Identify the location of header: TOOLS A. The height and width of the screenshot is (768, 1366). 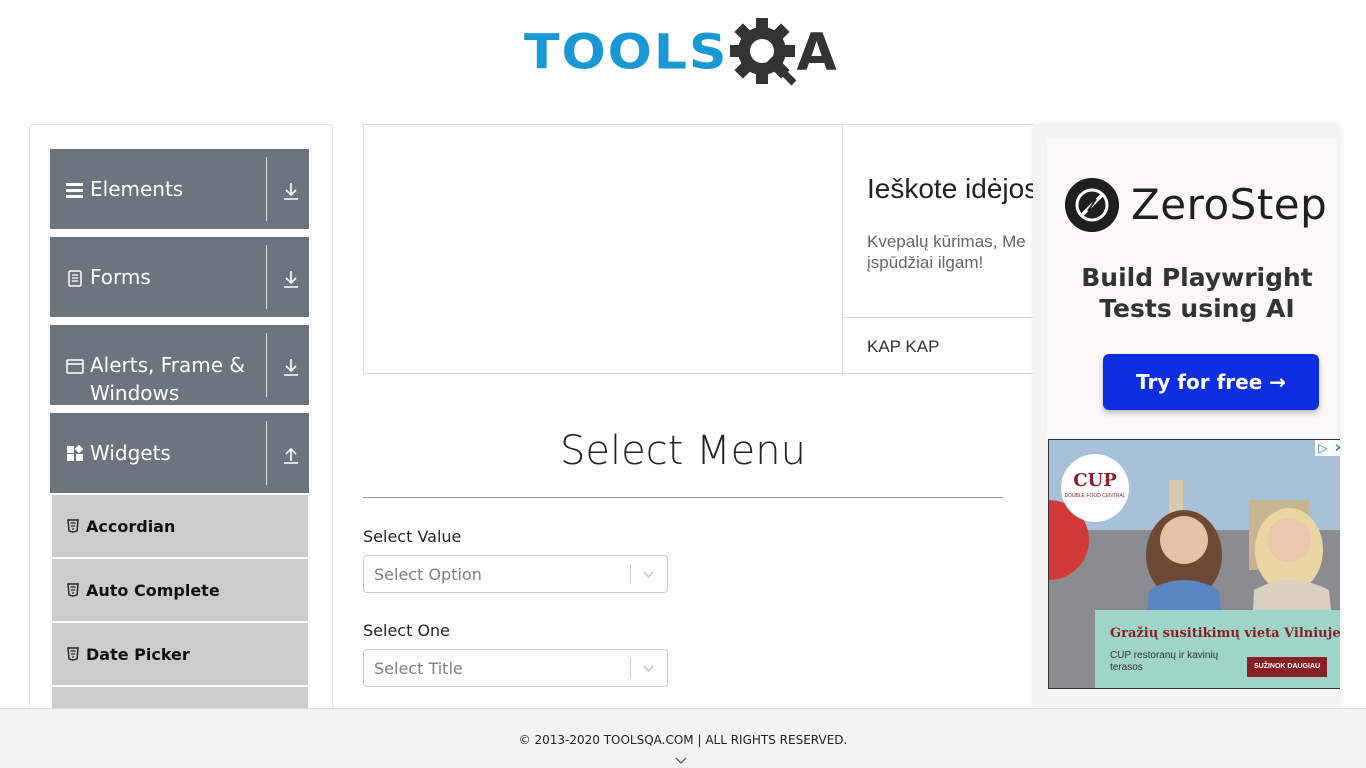
(683, 55).